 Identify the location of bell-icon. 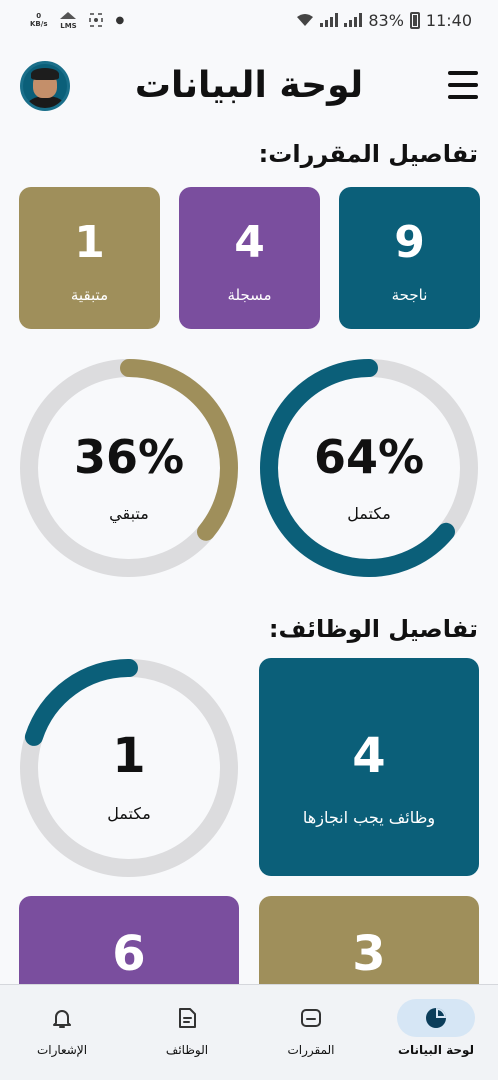
(62, 1019).